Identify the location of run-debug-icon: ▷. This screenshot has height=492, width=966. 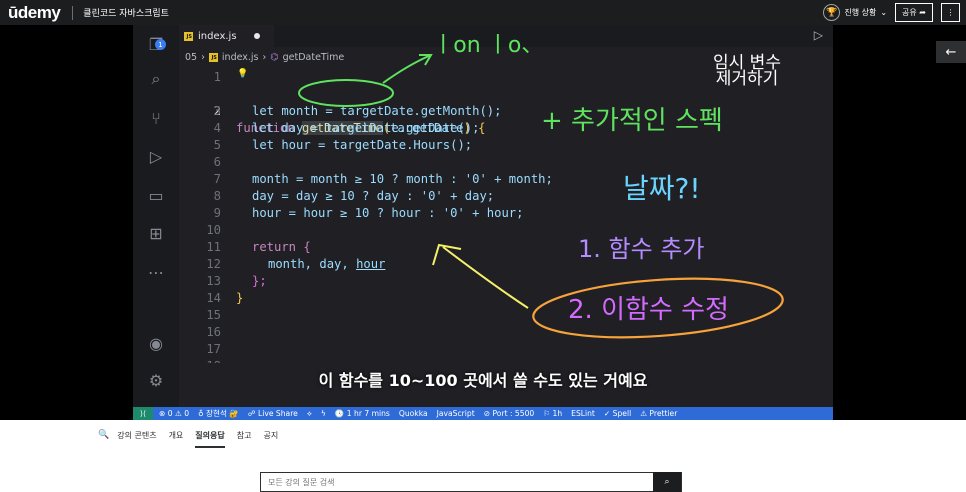
(156, 156).